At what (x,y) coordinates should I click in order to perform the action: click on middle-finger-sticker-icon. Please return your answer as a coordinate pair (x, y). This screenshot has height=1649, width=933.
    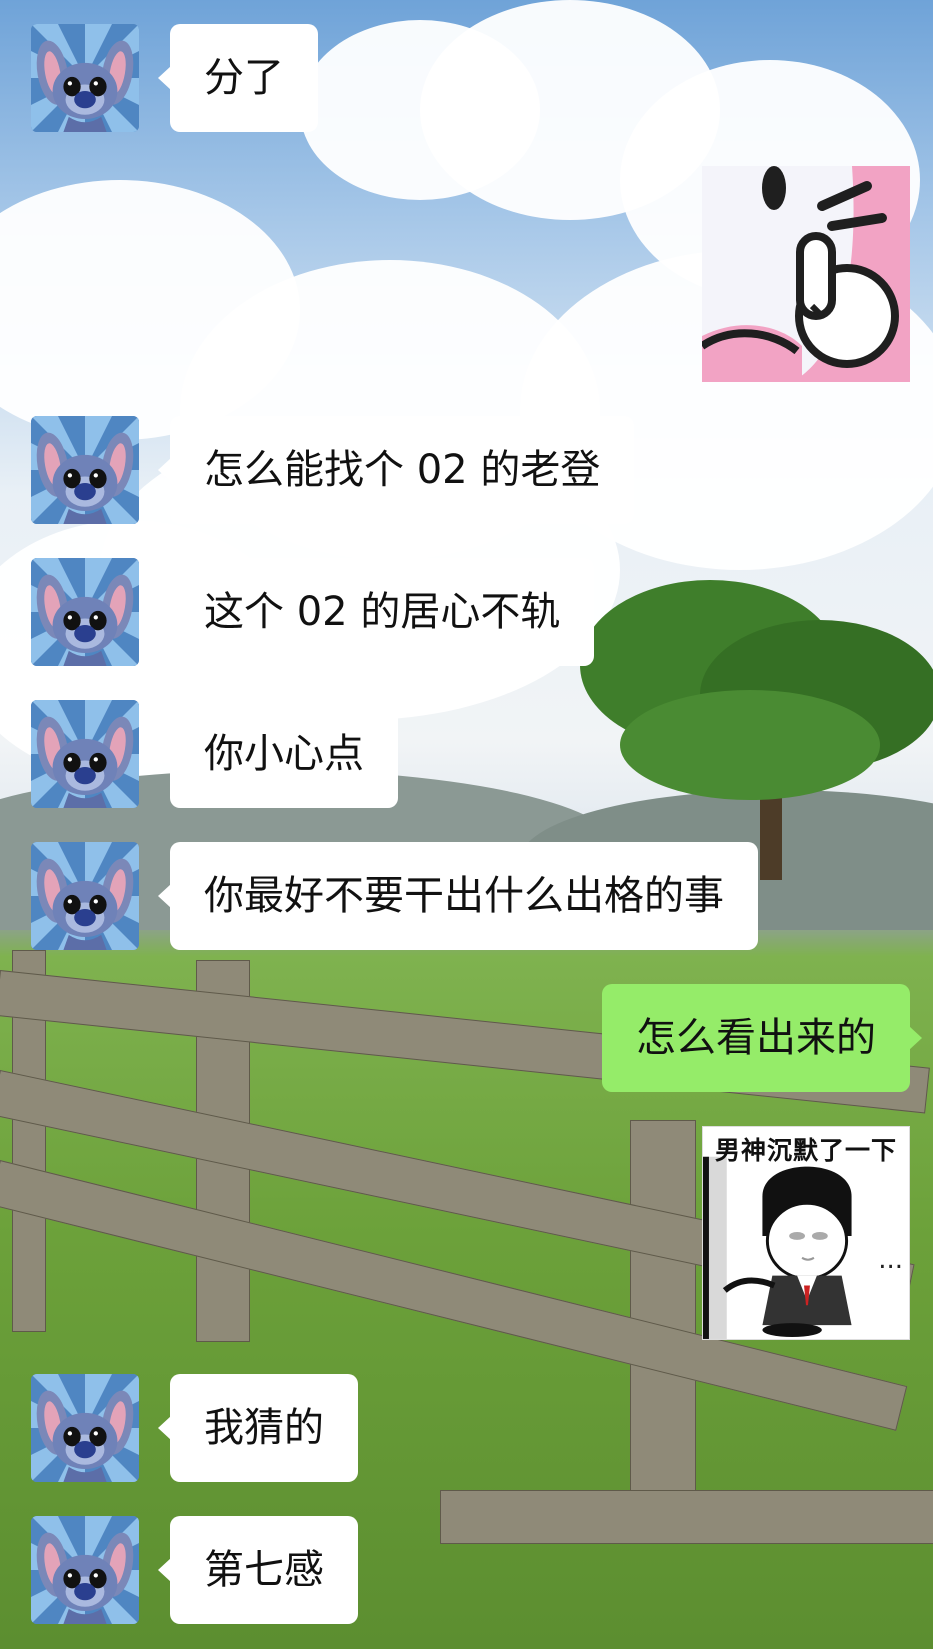
    Looking at the image, I should click on (806, 274).